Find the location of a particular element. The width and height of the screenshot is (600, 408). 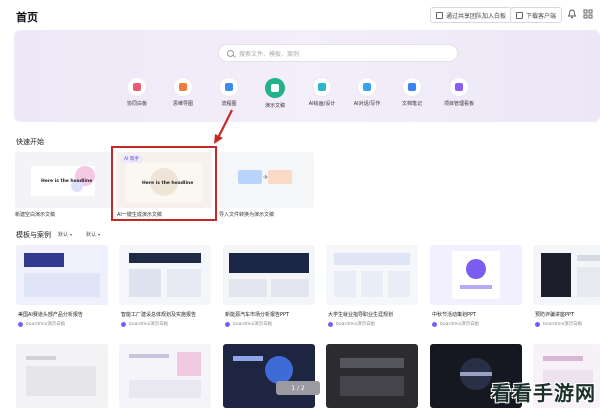

tool-label: 流程图 is located at coordinates (229, 104).